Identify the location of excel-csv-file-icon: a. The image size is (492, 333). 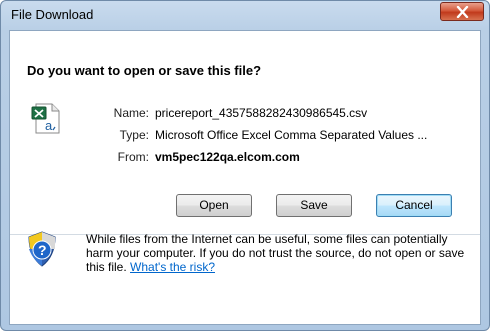
(47, 117).